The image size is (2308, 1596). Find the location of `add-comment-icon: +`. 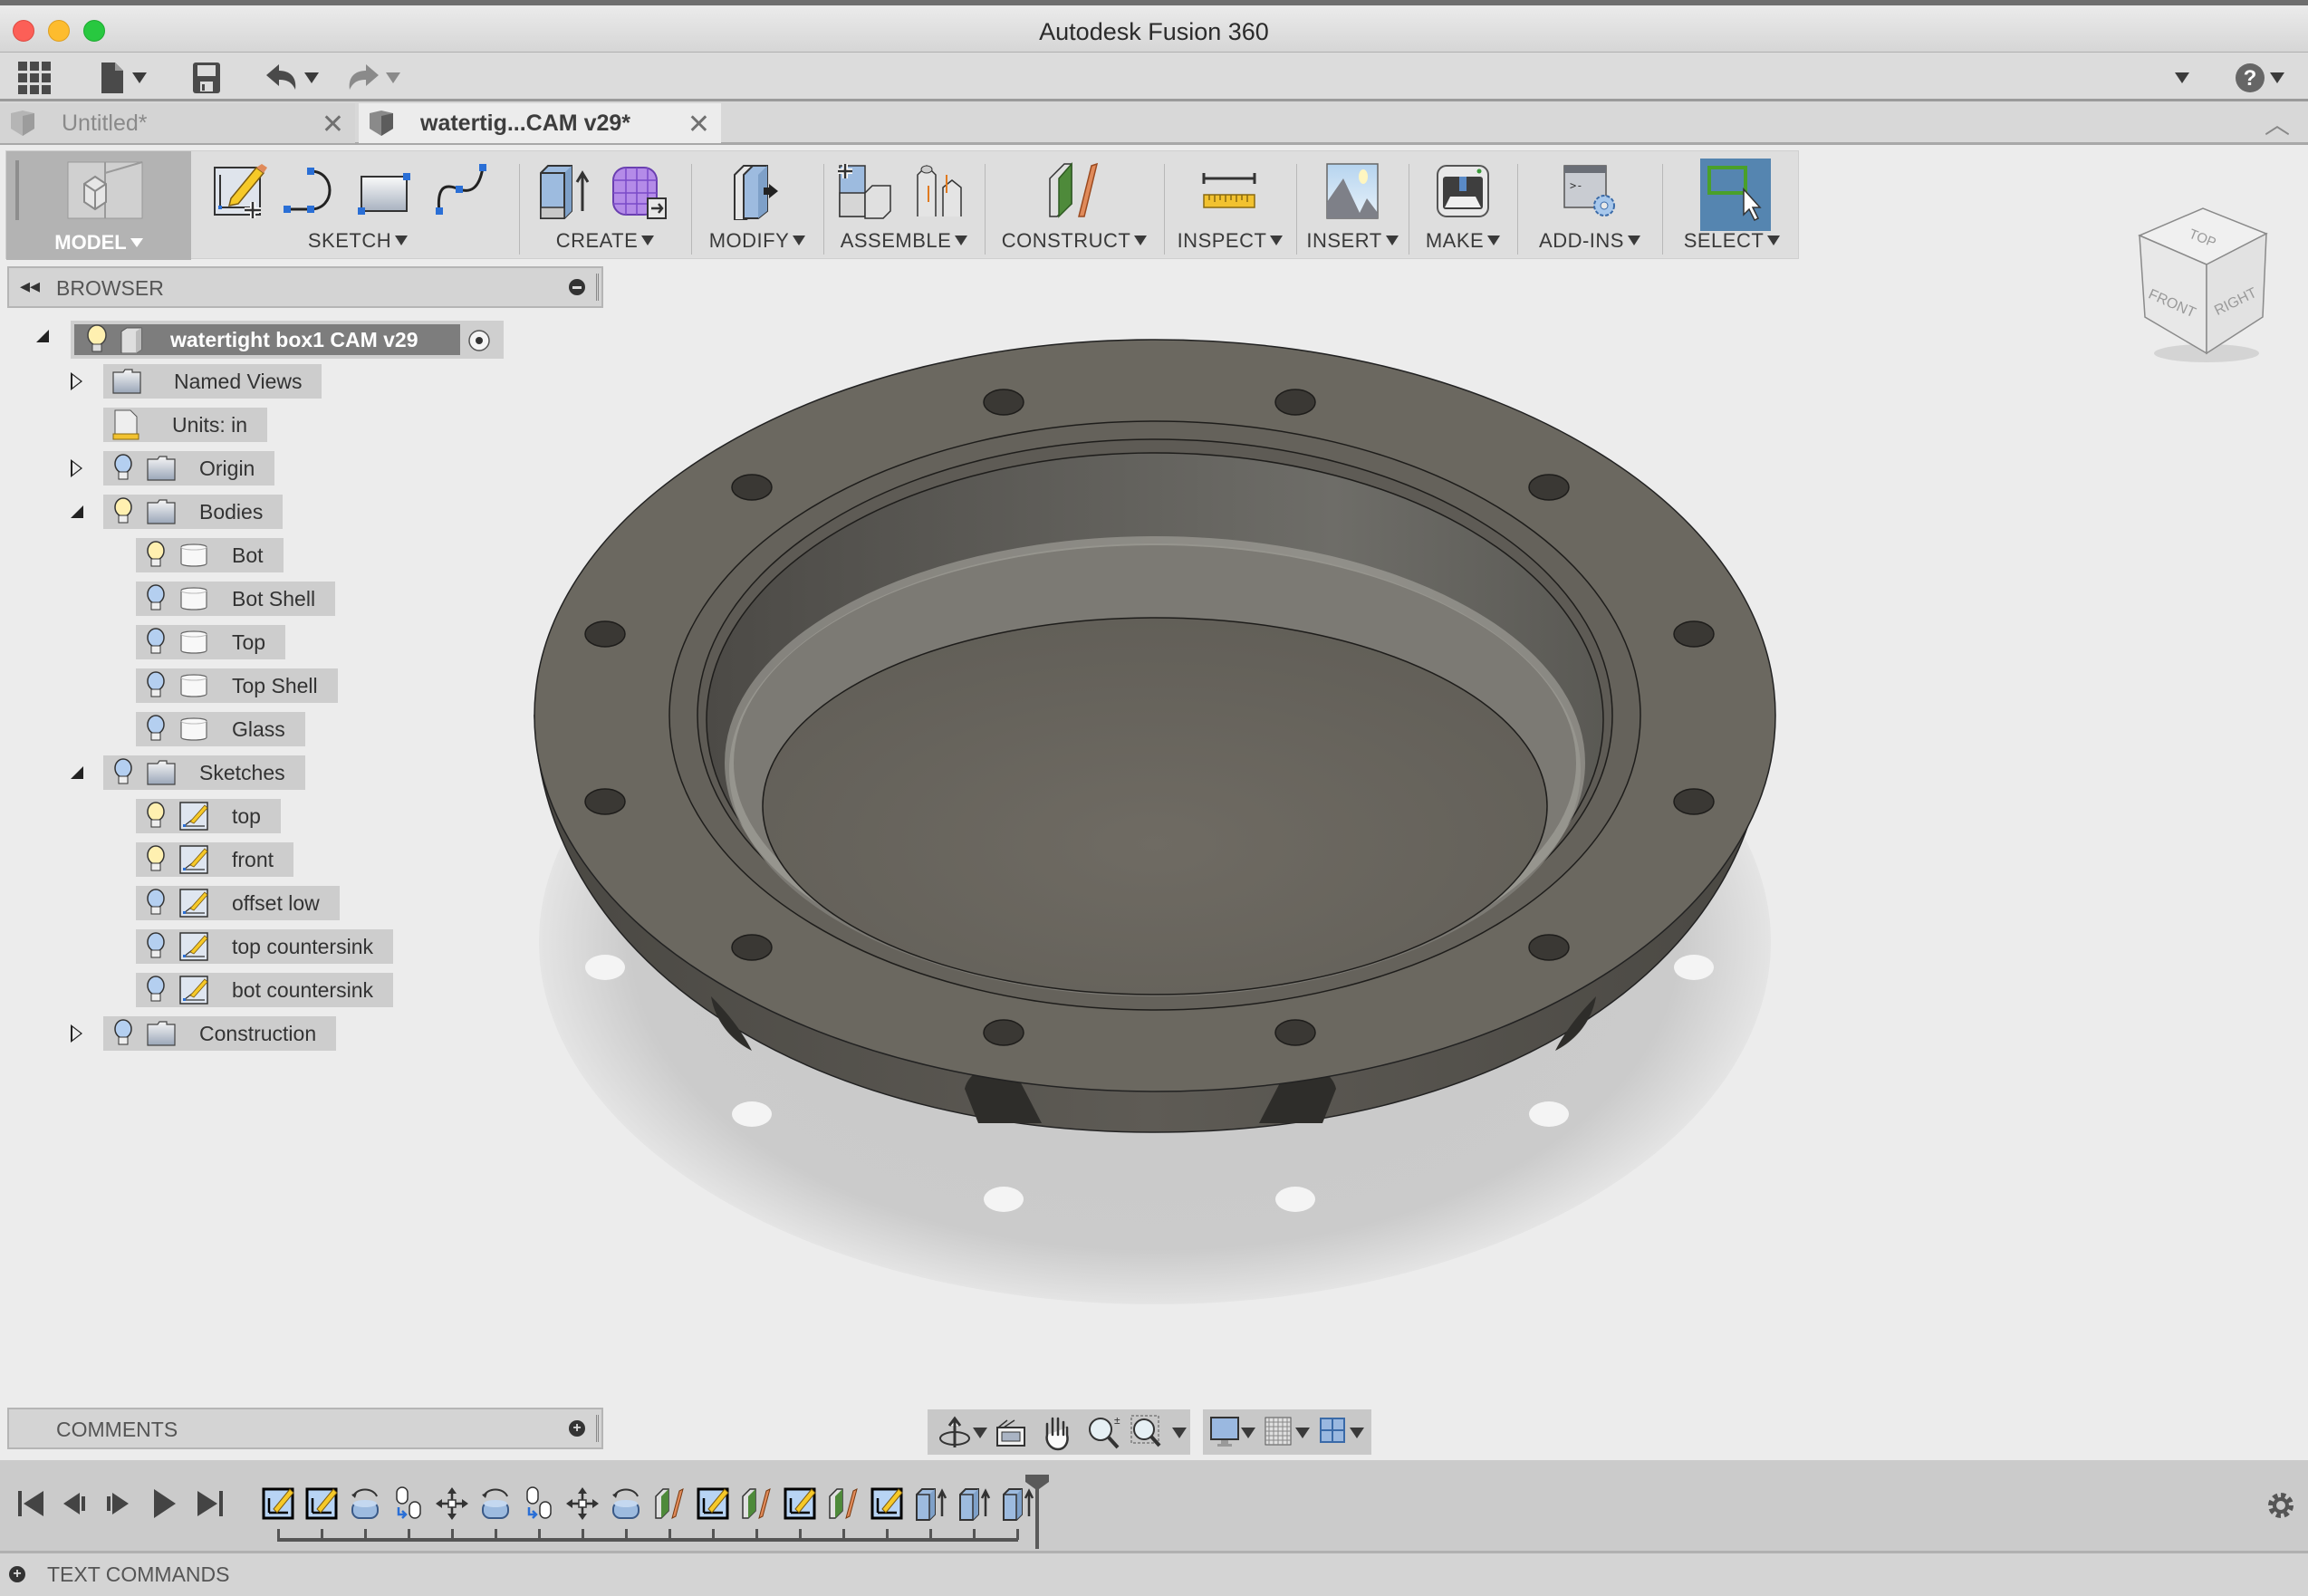

add-comment-icon: + is located at coordinates (577, 1428).